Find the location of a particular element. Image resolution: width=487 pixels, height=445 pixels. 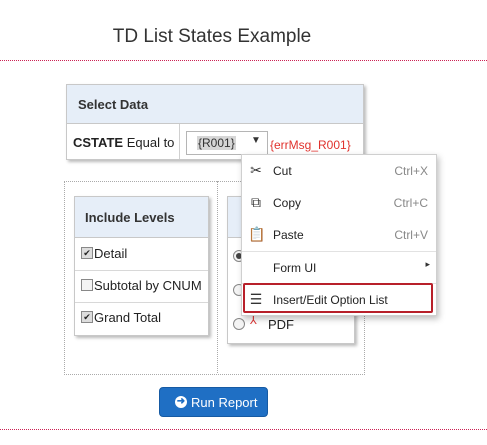

dropdown-arrow-icon: ▼ is located at coordinates (256, 140).